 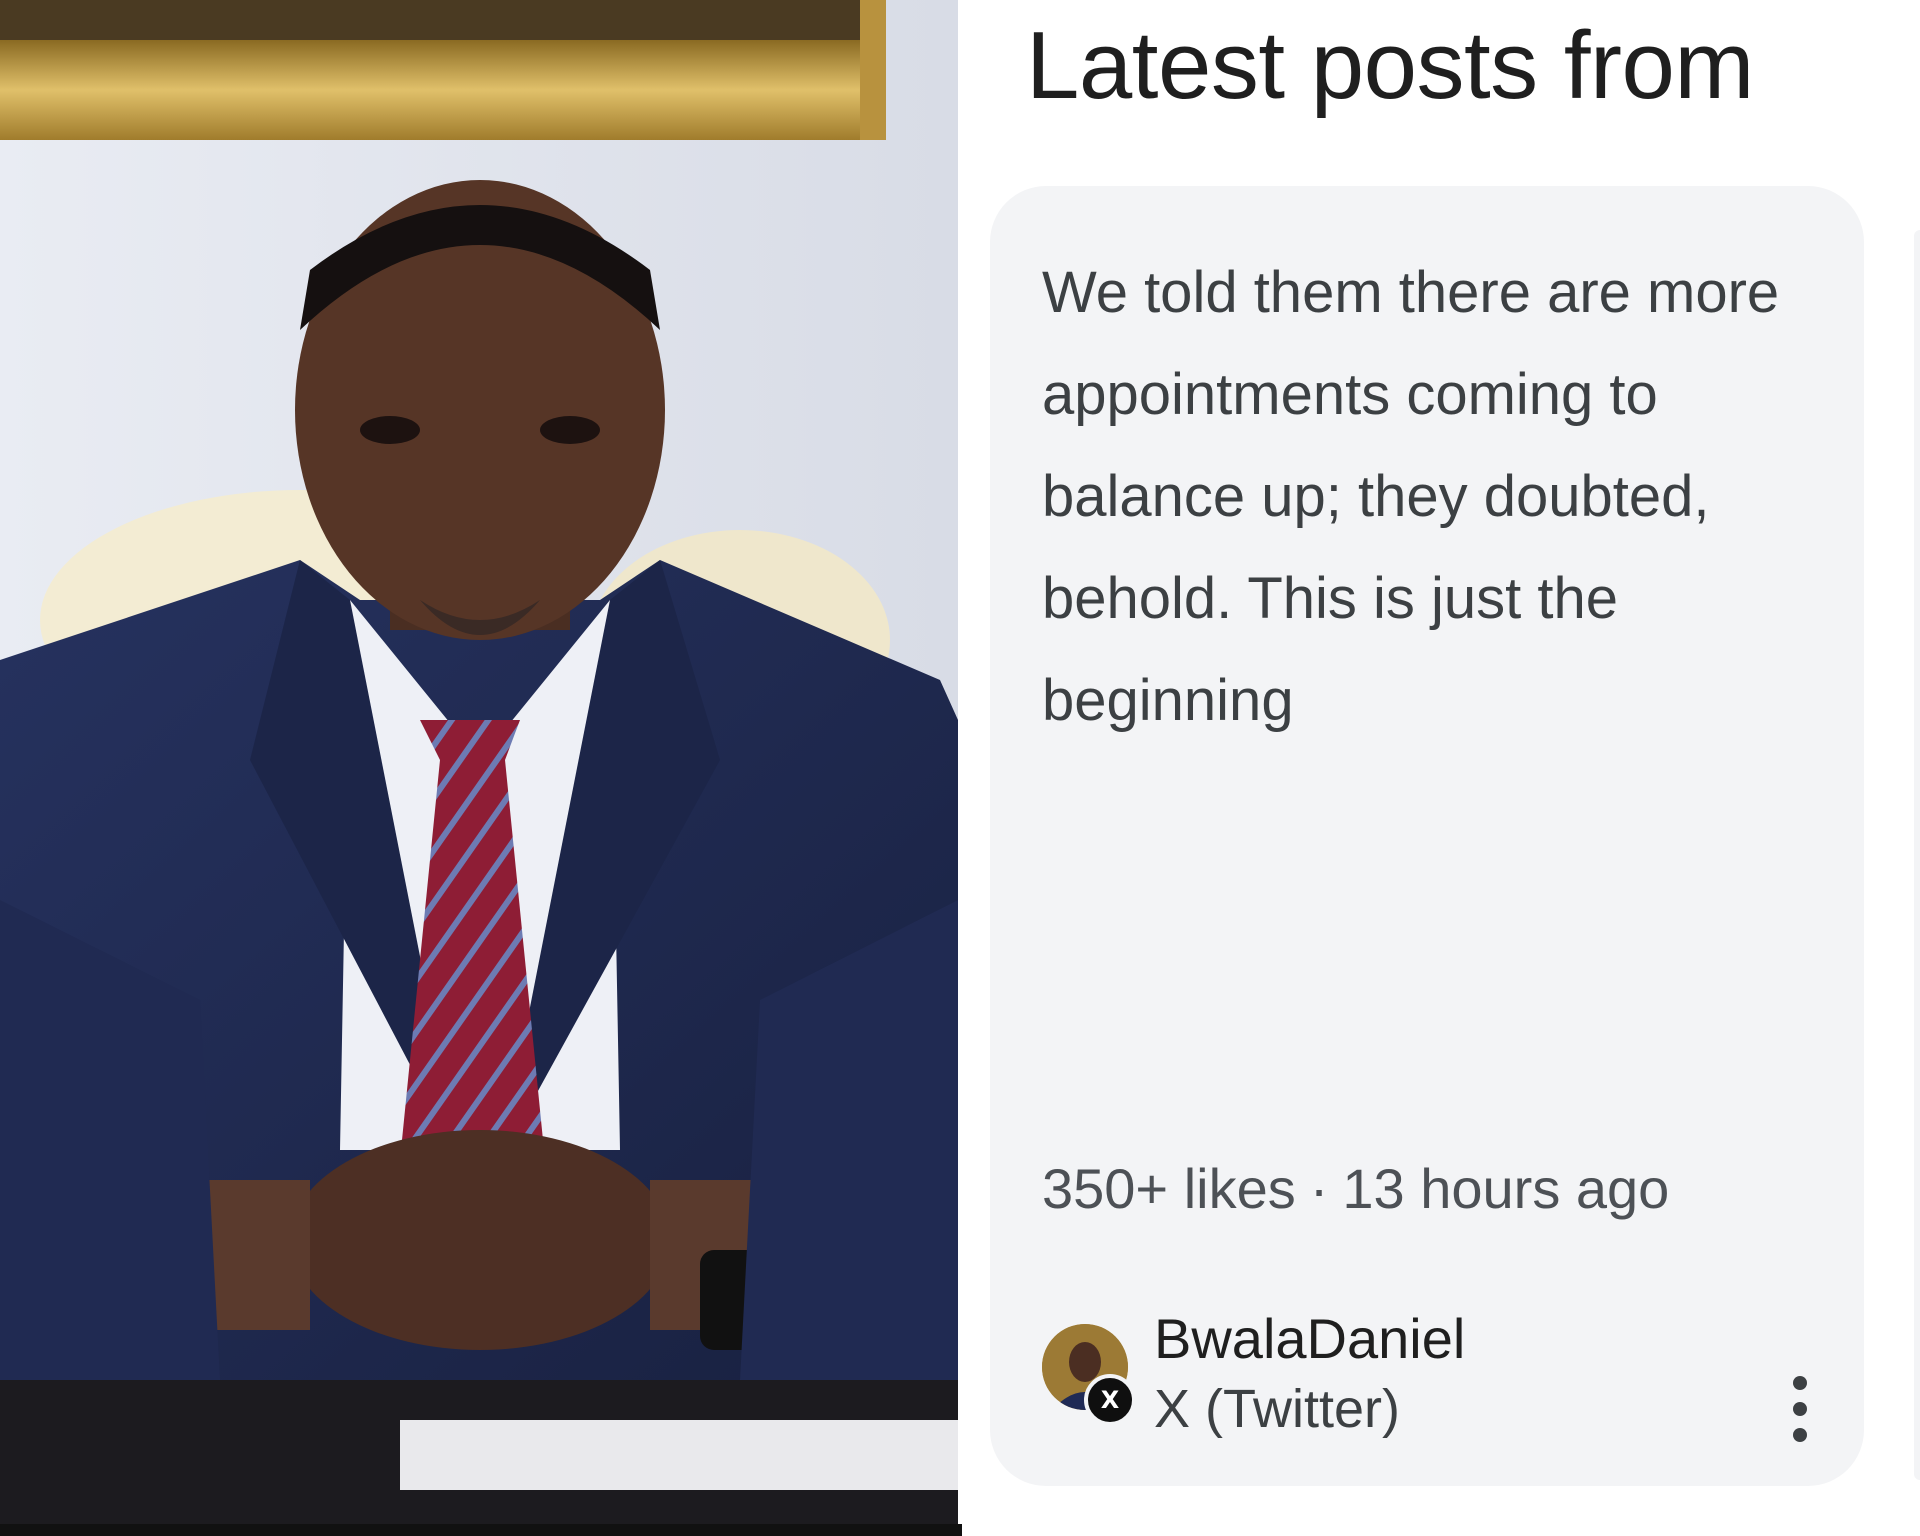 What do you see at coordinates (481, 1530) in the screenshot?
I see `photo-bottom-border` at bounding box center [481, 1530].